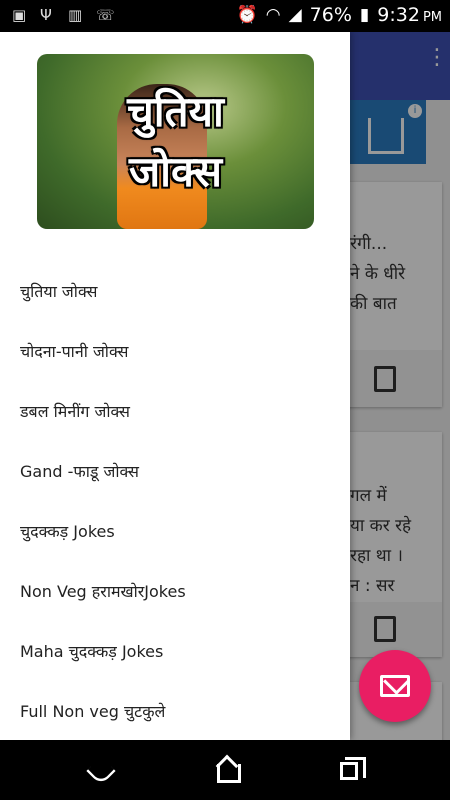  Describe the element at coordinates (273, 15) in the screenshot. I see `wifi-icon: ◠` at that location.